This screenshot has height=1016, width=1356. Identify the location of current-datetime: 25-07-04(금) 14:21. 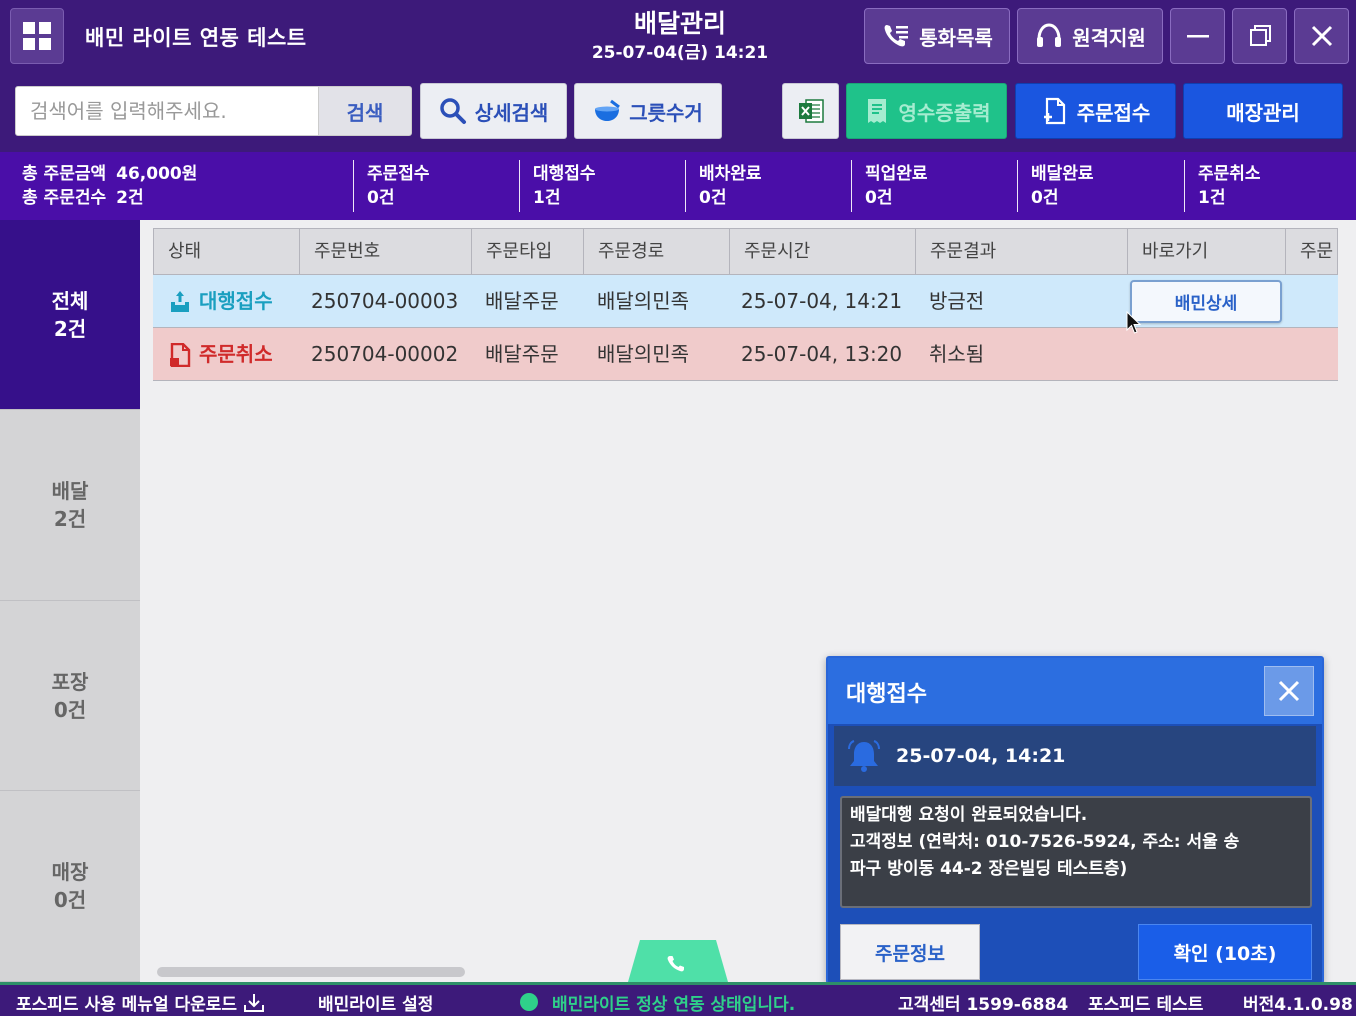
(680, 53).